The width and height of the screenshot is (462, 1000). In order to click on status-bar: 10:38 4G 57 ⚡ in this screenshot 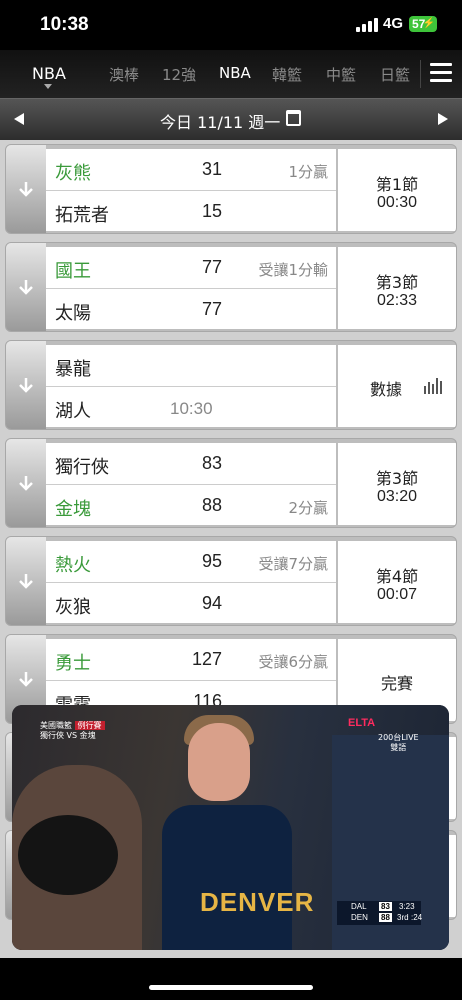, I will do `click(231, 25)`.